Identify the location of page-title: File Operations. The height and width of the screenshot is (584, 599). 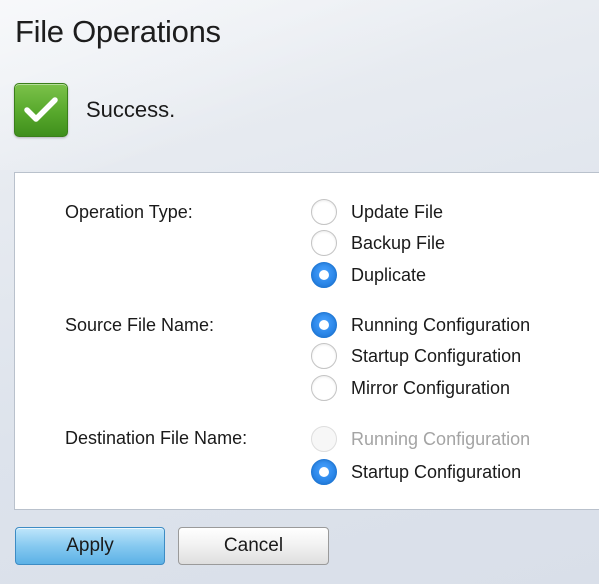
(118, 31).